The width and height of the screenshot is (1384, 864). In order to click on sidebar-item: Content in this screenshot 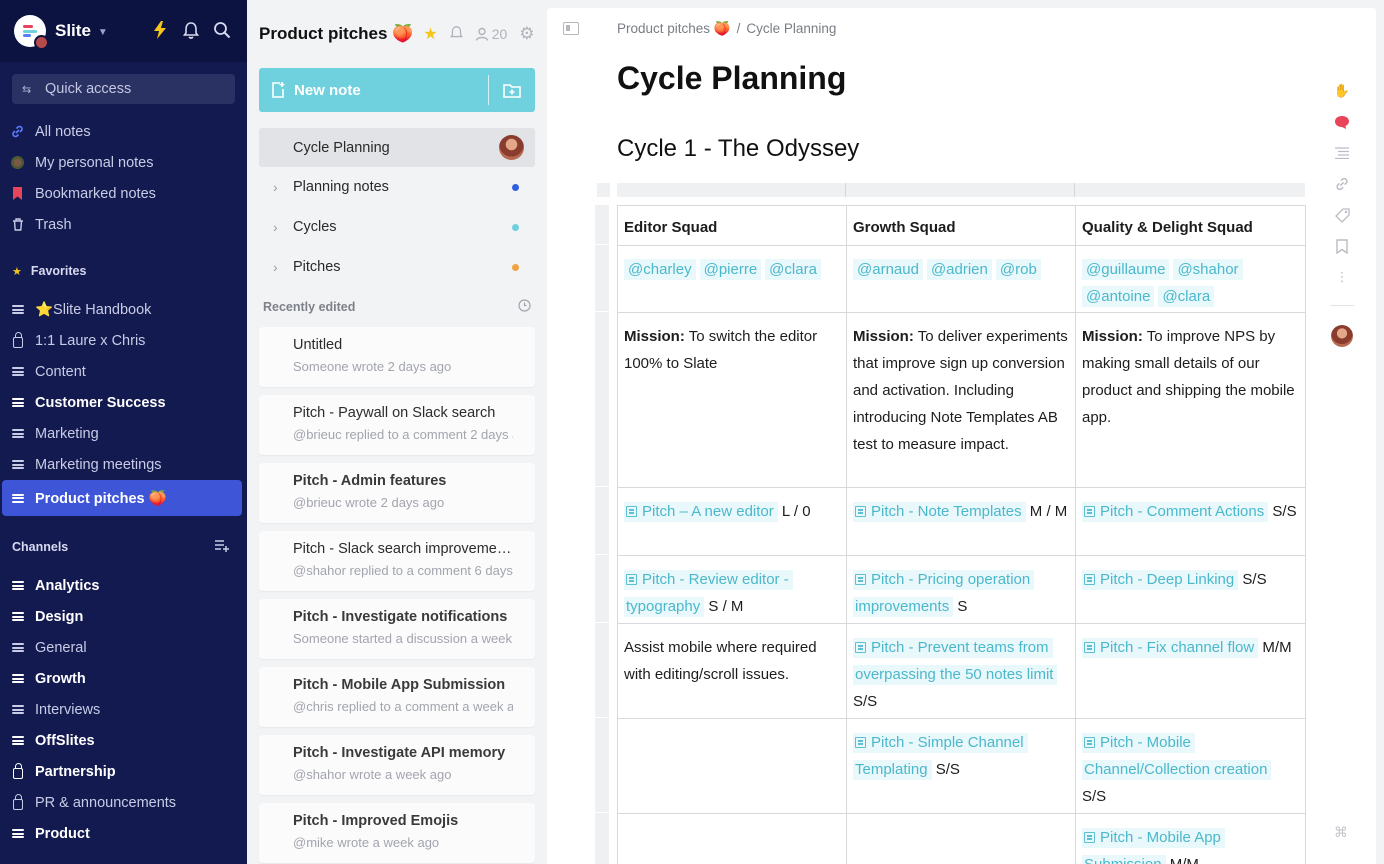, I will do `click(123, 371)`.